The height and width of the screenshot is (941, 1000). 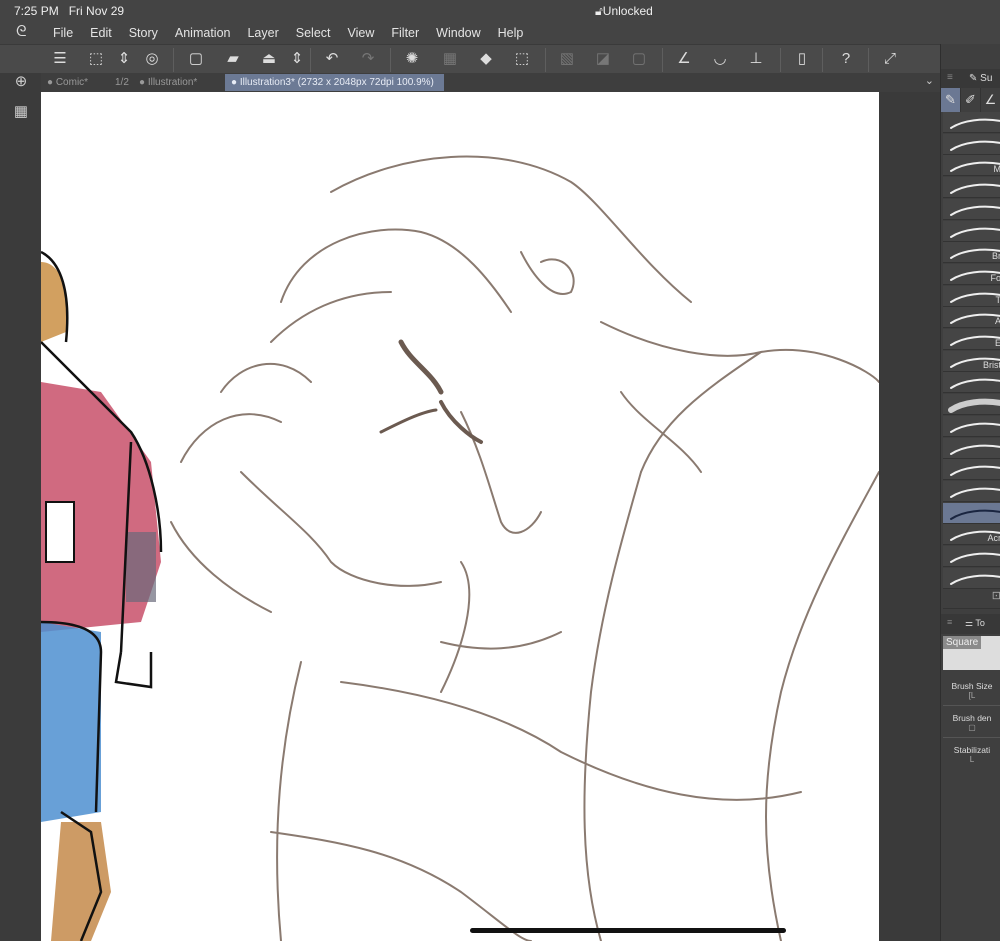 What do you see at coordinates (486, 59) in the screenshot?
I see `fill-icon: ◆` at bounding box center [486, 59].